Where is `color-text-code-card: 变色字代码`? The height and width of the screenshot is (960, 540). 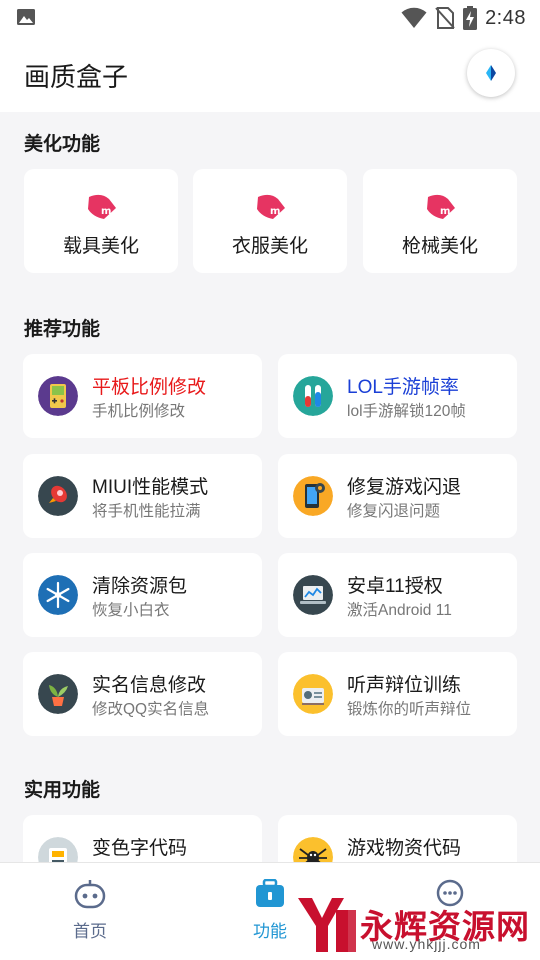 color-text-code-card: 变色字代码 is located at coordinates (142, 838).